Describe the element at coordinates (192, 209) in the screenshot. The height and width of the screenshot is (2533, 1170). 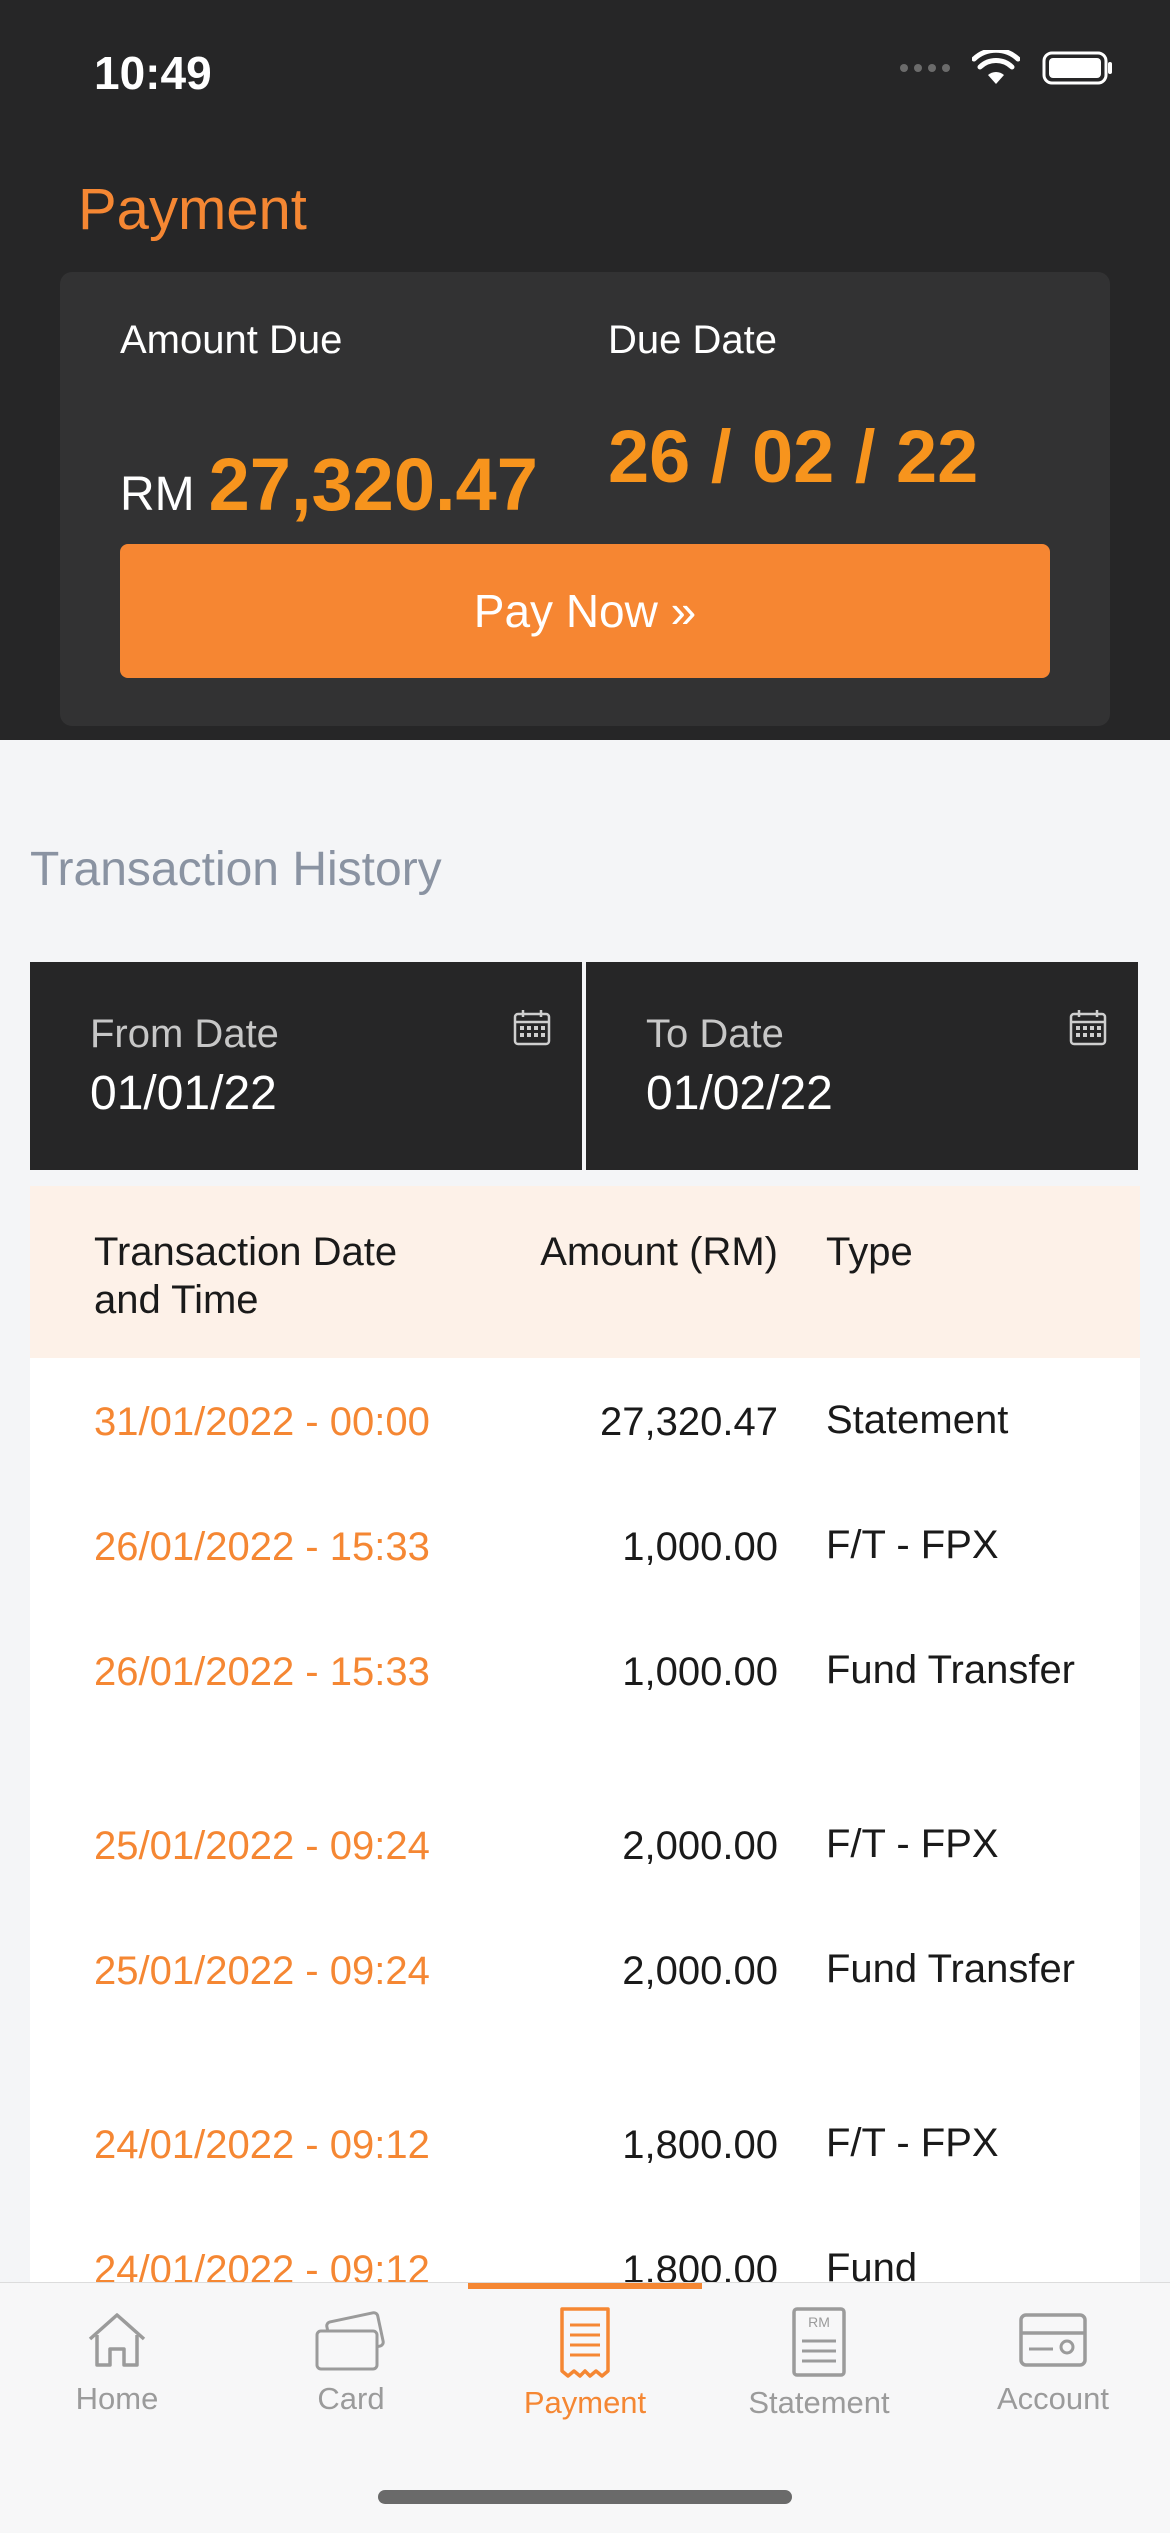
I see `page-title: Payment` at that location.